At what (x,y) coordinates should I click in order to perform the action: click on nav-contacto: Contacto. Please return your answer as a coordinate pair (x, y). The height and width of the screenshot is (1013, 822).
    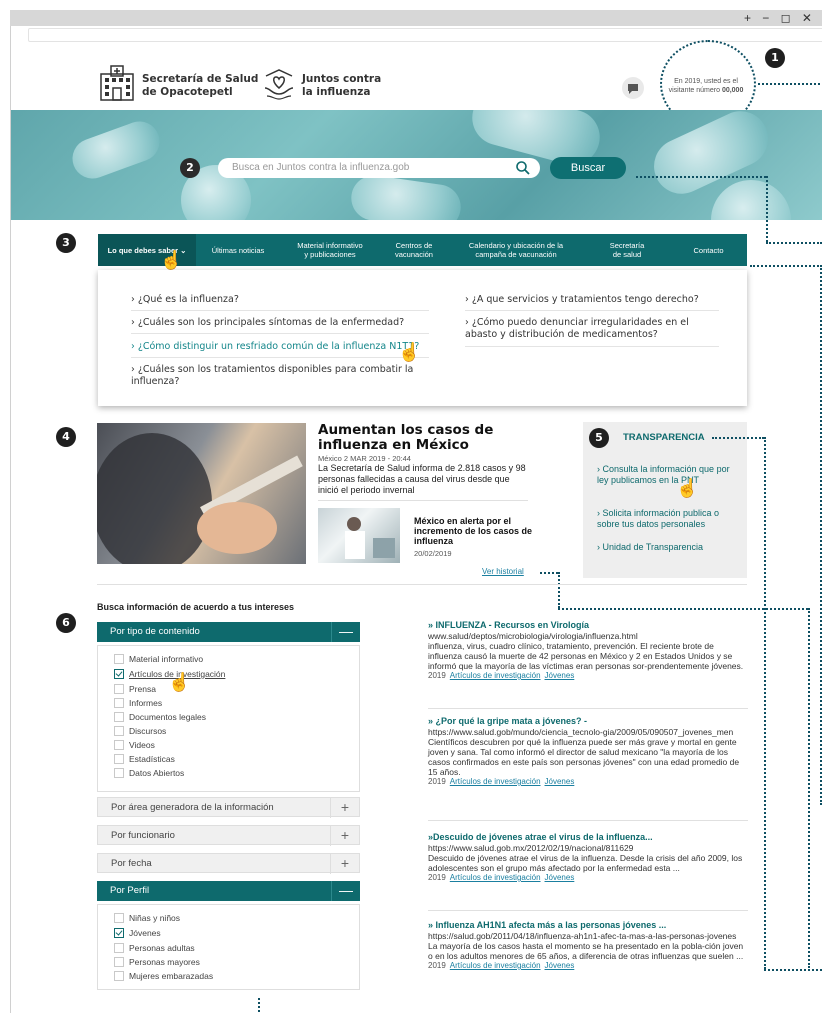
    Looking at the image, I should click on (708, 250).